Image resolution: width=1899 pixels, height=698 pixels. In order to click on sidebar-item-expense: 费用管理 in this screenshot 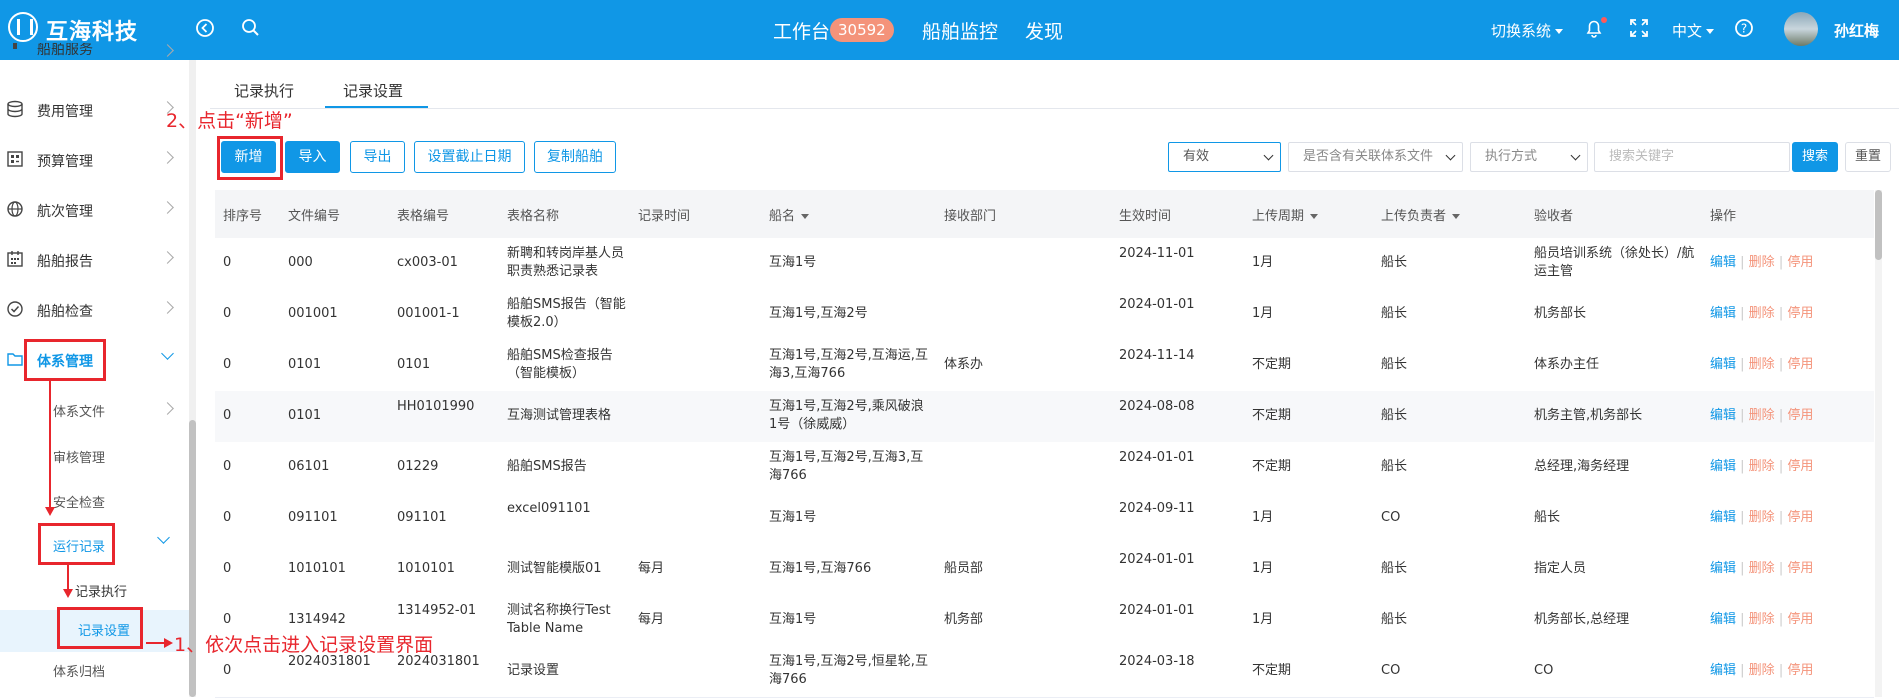, I will do `click(94, 110)`.